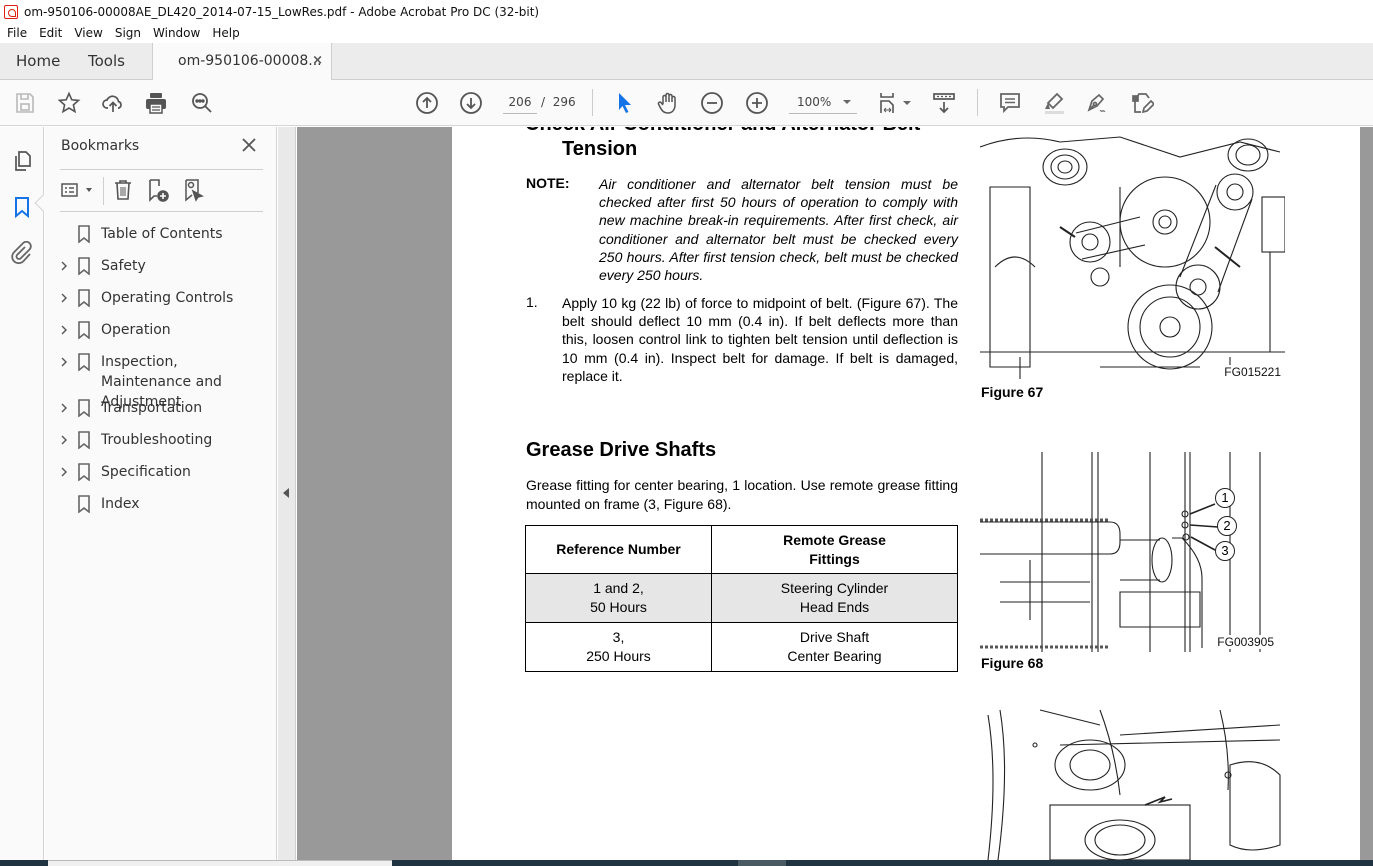  Describe the element at coordinates (157, 190) in the screenshot. I see `new-bookmark-icon` at that location.